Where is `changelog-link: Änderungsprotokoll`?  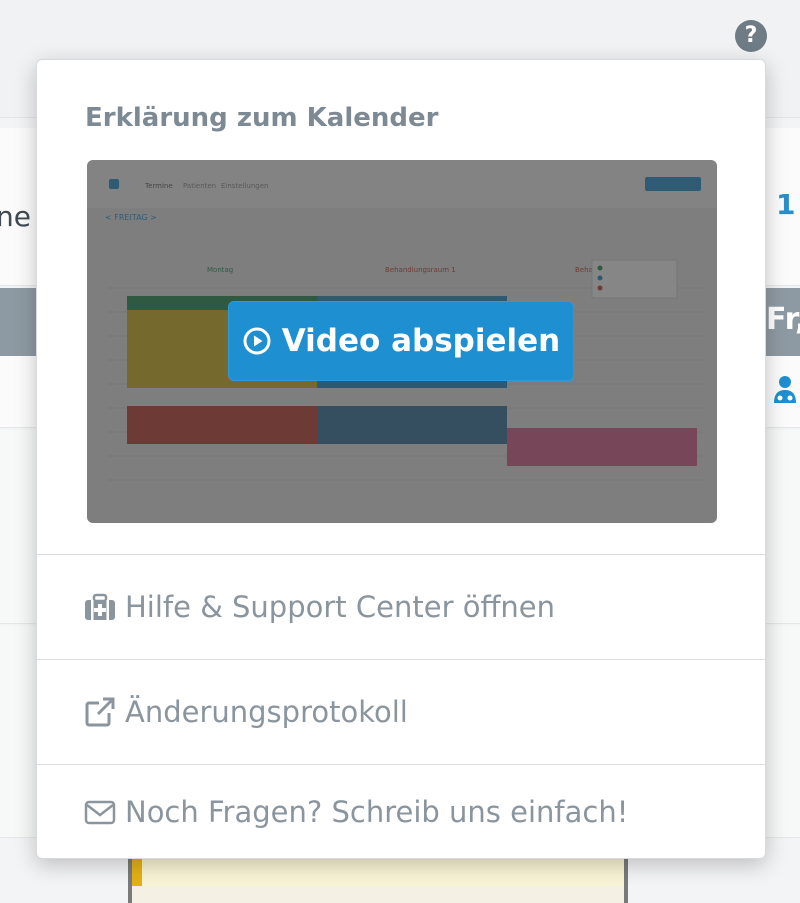
changelog-link: Änderungsprotokoll is located at coordinates (401, 711).